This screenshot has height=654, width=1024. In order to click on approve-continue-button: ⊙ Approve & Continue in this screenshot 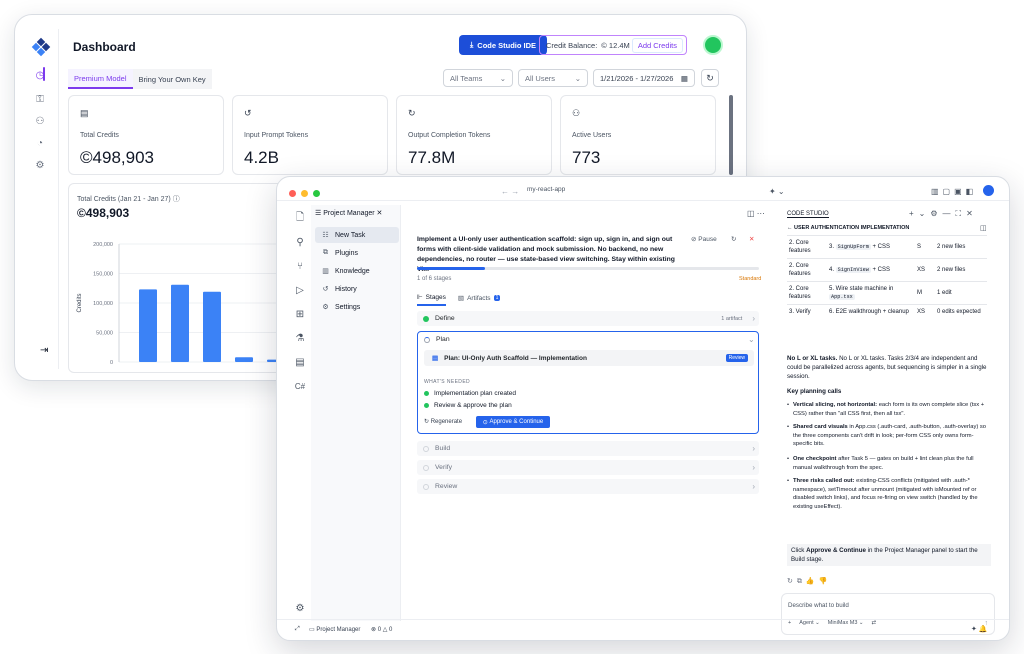, I will do `click(513, 422)`.